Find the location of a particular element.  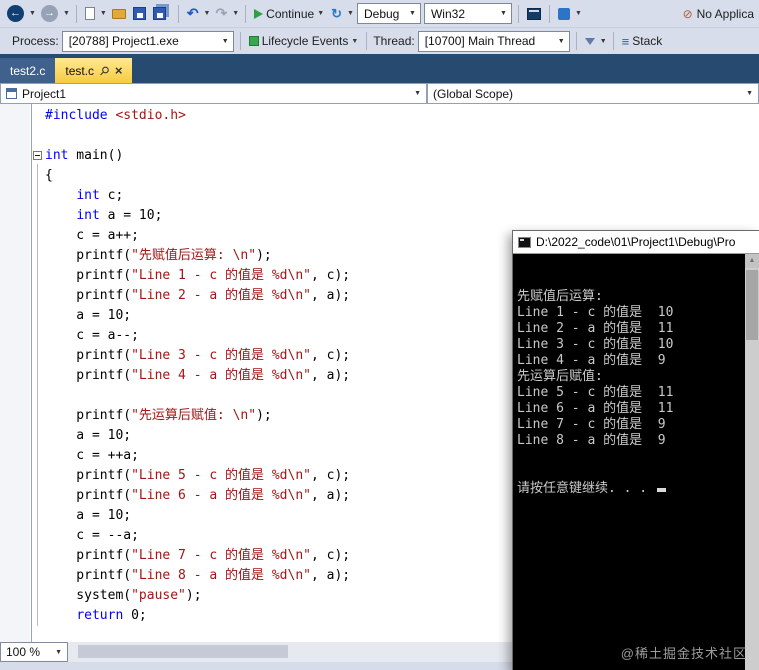

undo-caret-icon: ▼ is located at coordinates (207, 13).